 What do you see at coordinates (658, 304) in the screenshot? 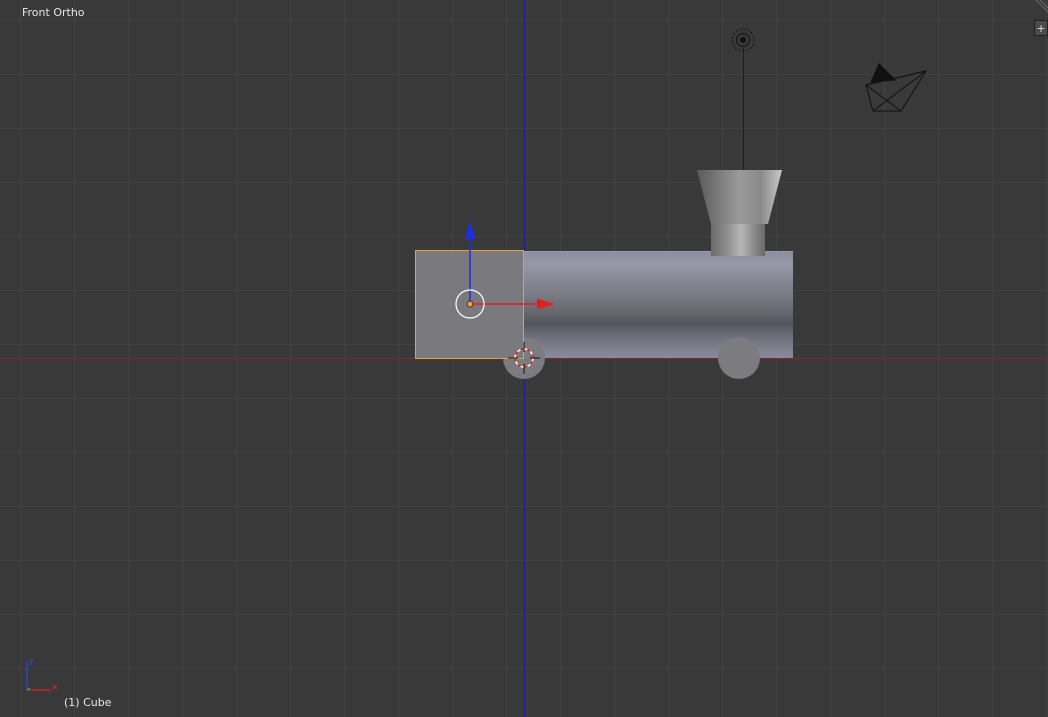
I see `train-body` at bounding box center [658, 304].